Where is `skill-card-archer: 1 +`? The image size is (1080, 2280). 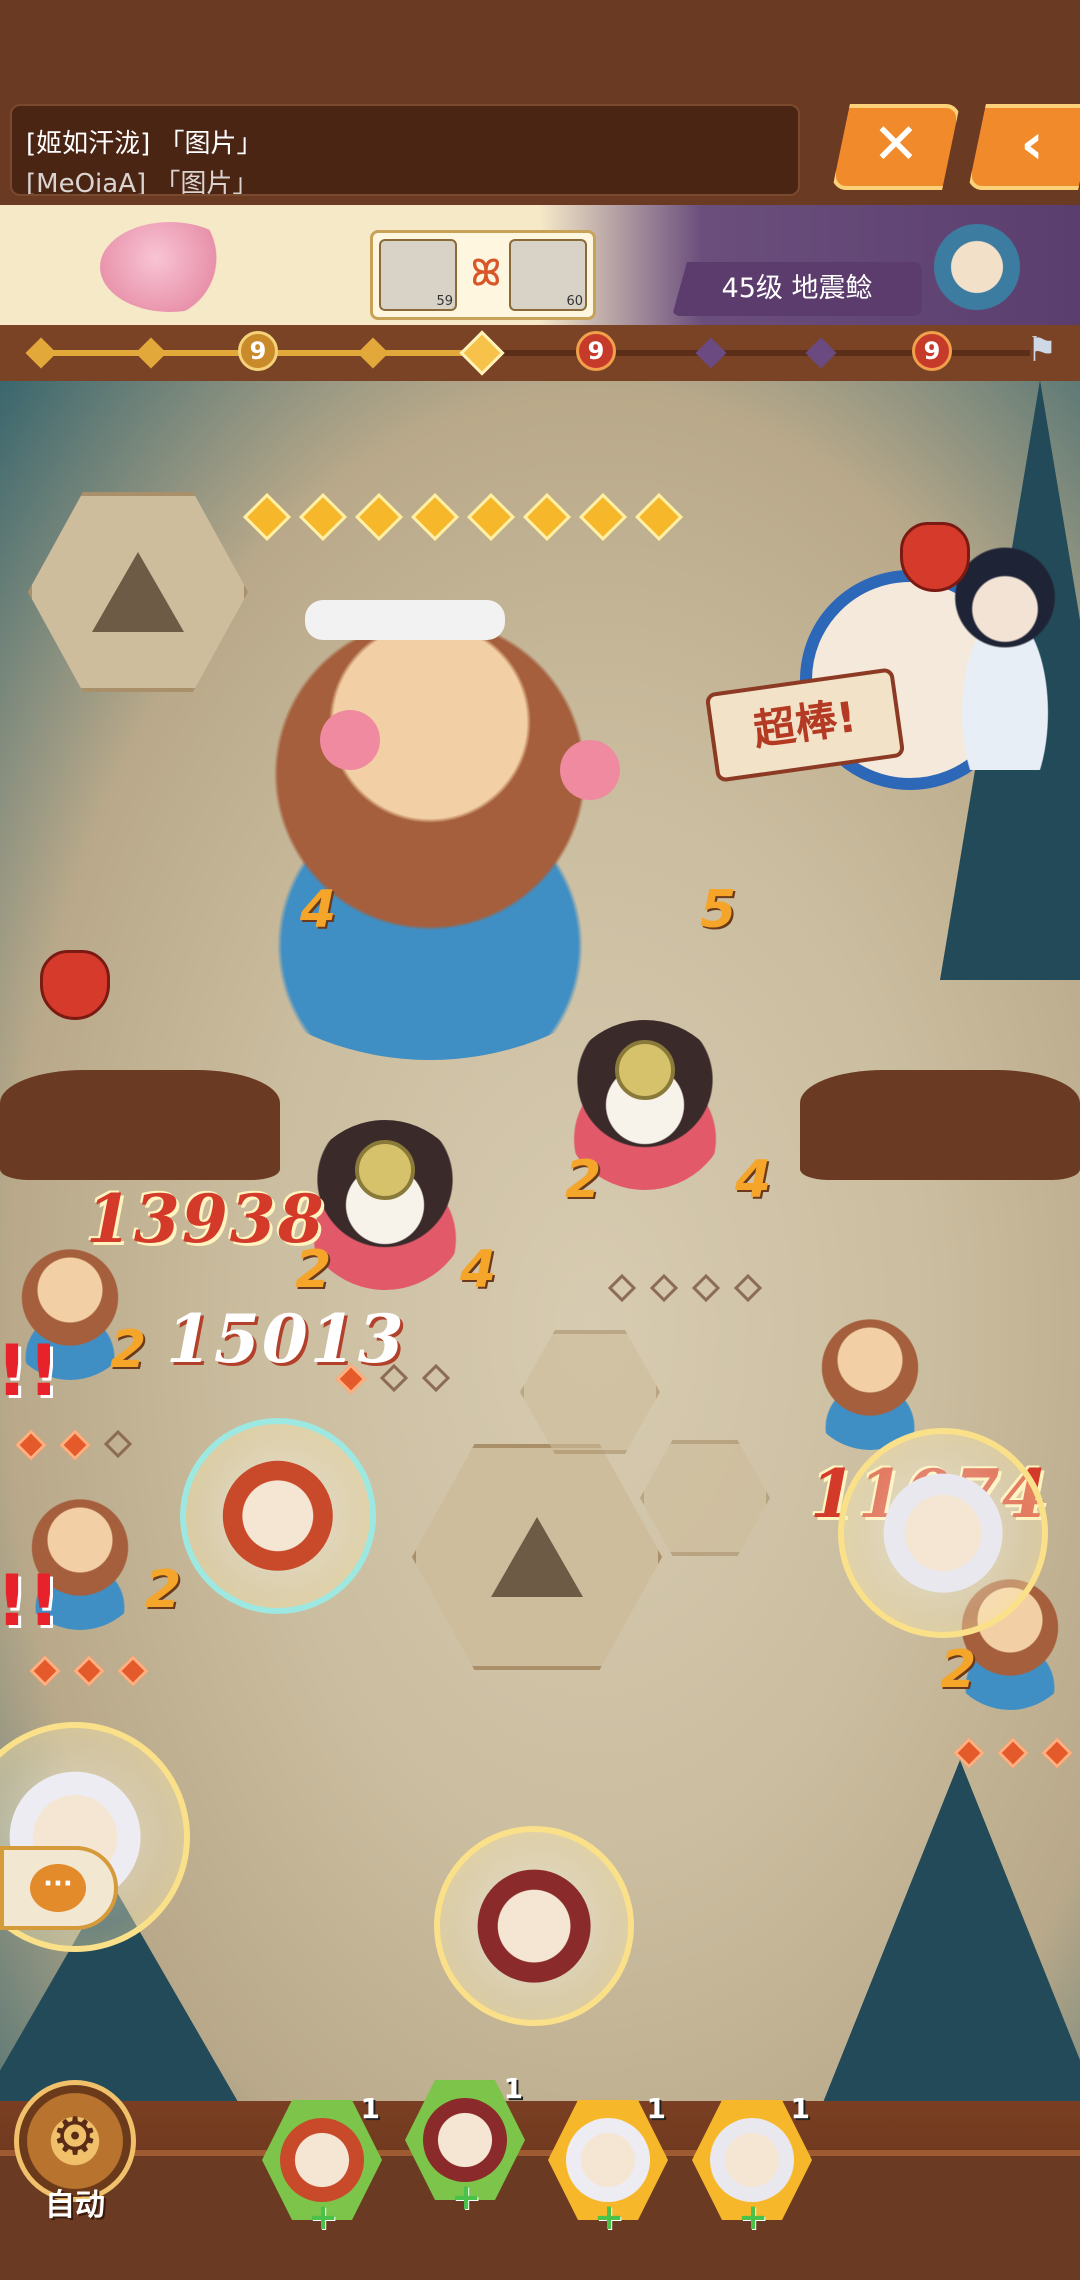
skill-card-archer: 1 + is located at coordinates (465, 2144).